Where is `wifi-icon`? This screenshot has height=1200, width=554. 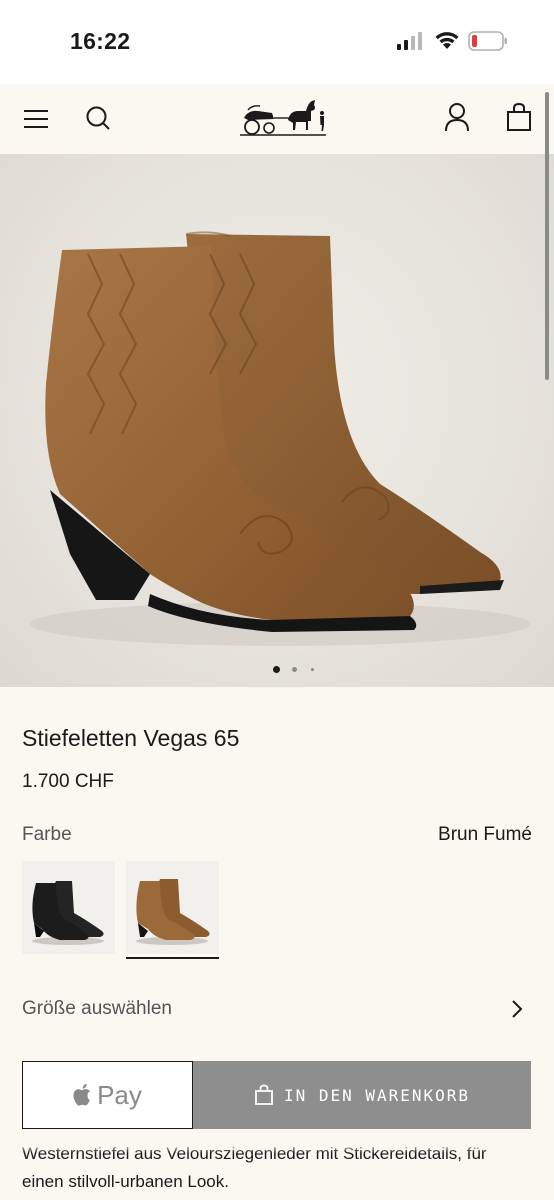
wifi-icon is located at coordinates (447, 40).